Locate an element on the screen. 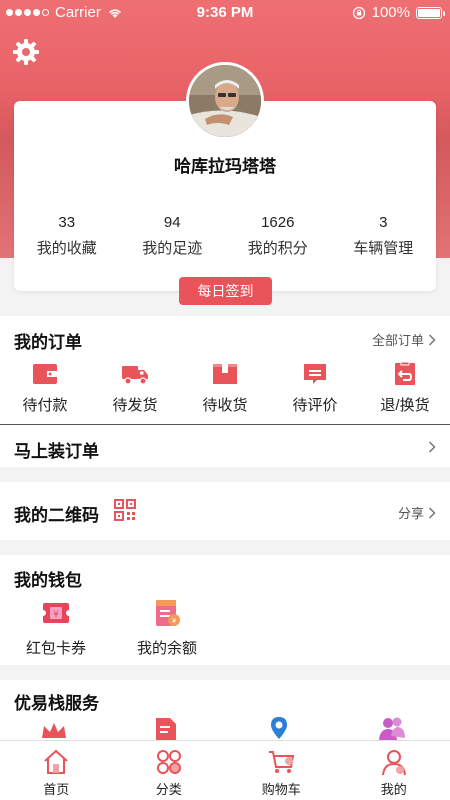  tab-bar: 首页 分类 购物车 我的 is located at coordinates (225, 770).